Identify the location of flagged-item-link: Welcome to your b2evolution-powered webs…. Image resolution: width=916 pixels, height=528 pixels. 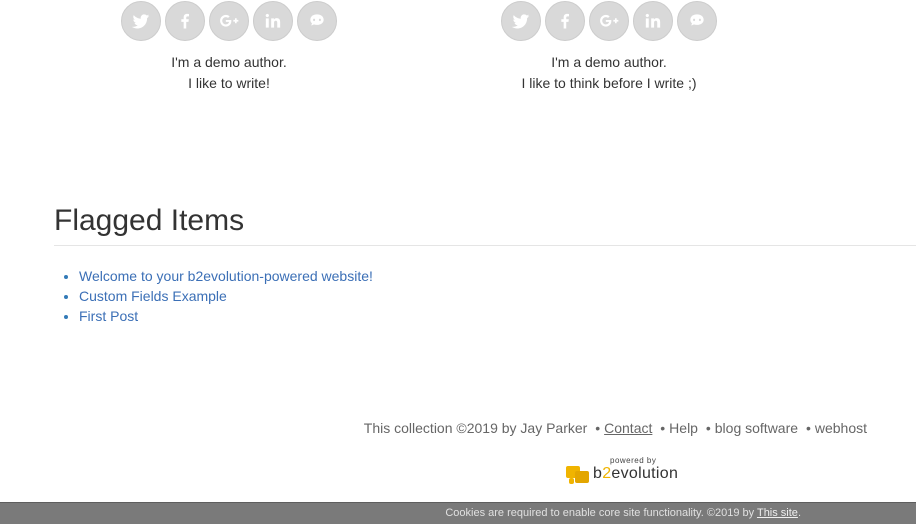
(226, 276).